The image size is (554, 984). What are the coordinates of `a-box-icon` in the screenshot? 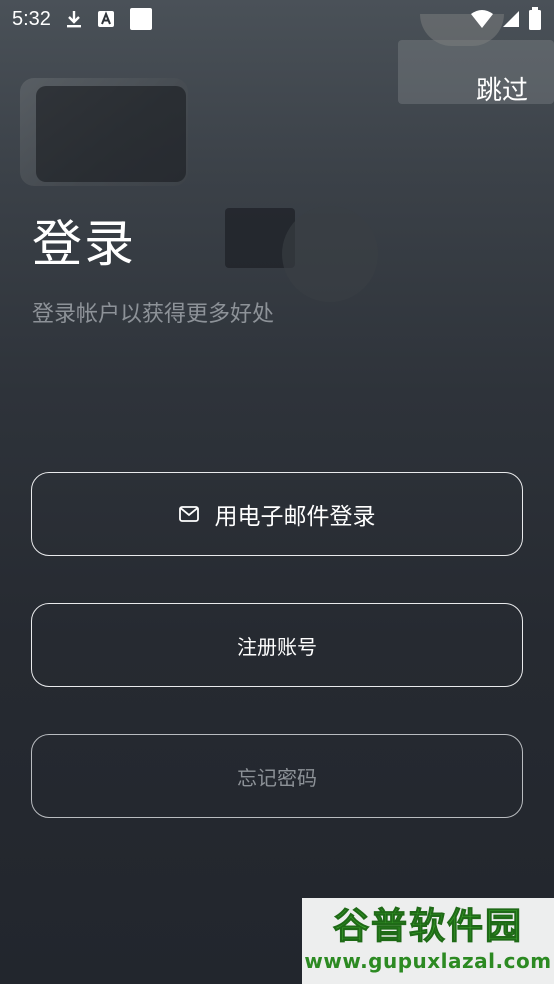 It's located at (106, 19).